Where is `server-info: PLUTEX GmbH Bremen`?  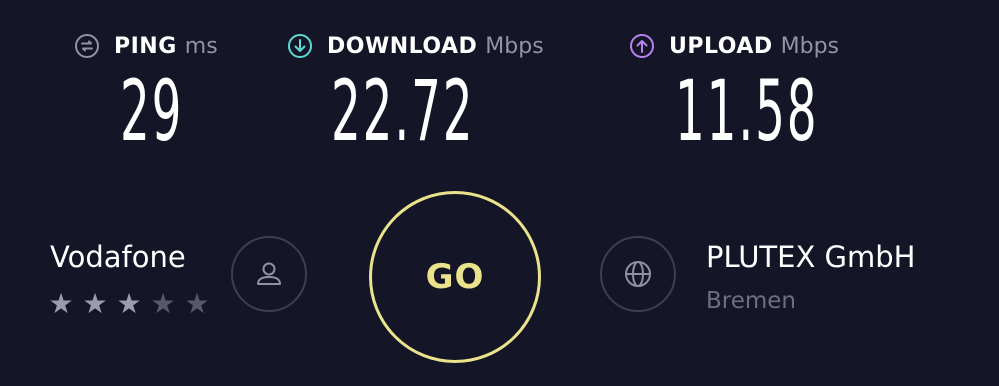 server-info: PLUTEX GmbH Bremen is located at coordinates (811, 277).